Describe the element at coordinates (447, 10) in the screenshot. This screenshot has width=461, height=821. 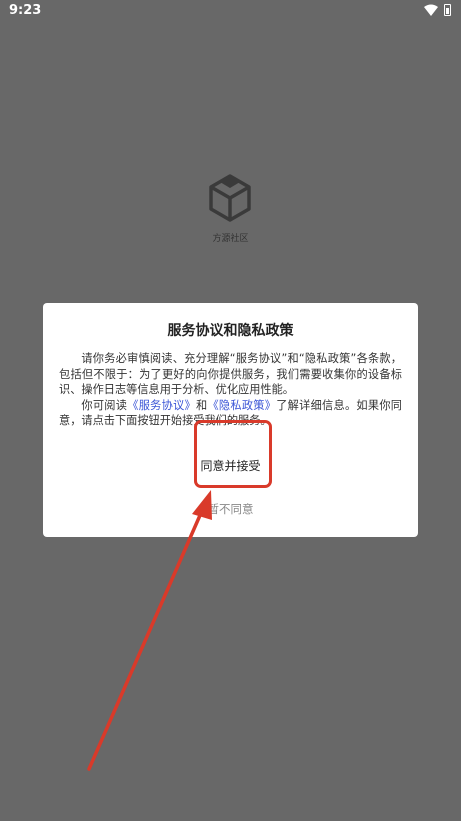
I see `battery-icon` at that location.